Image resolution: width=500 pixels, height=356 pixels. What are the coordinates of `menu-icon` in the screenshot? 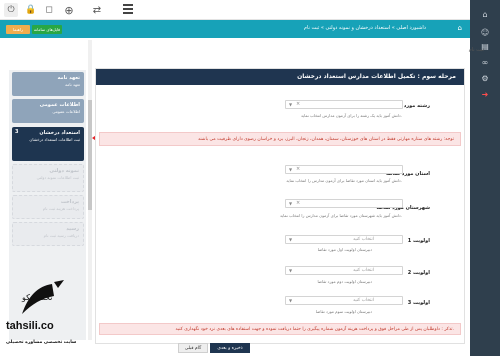 It's located at (128, 10).